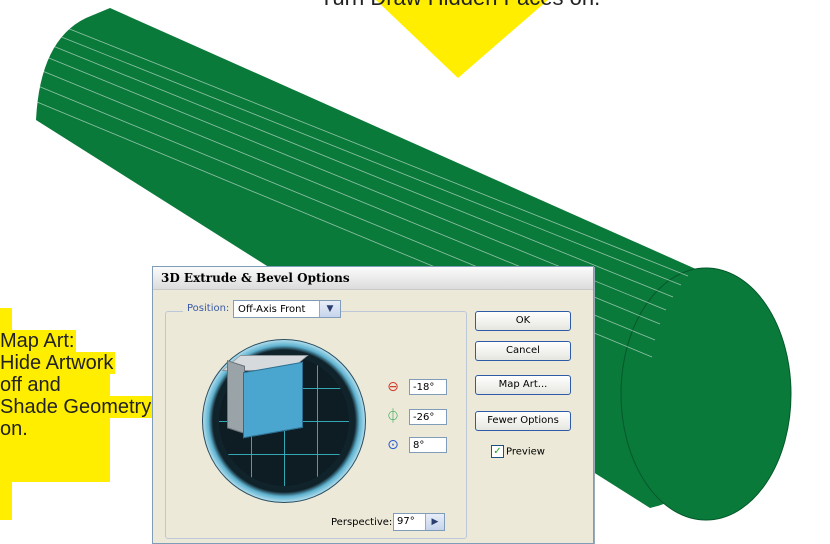 This screenshot has height=544, width=830. Describe the element at coordinates (362, 522) in the screenshot. I see `perspective-label: Perspective:` at that location.